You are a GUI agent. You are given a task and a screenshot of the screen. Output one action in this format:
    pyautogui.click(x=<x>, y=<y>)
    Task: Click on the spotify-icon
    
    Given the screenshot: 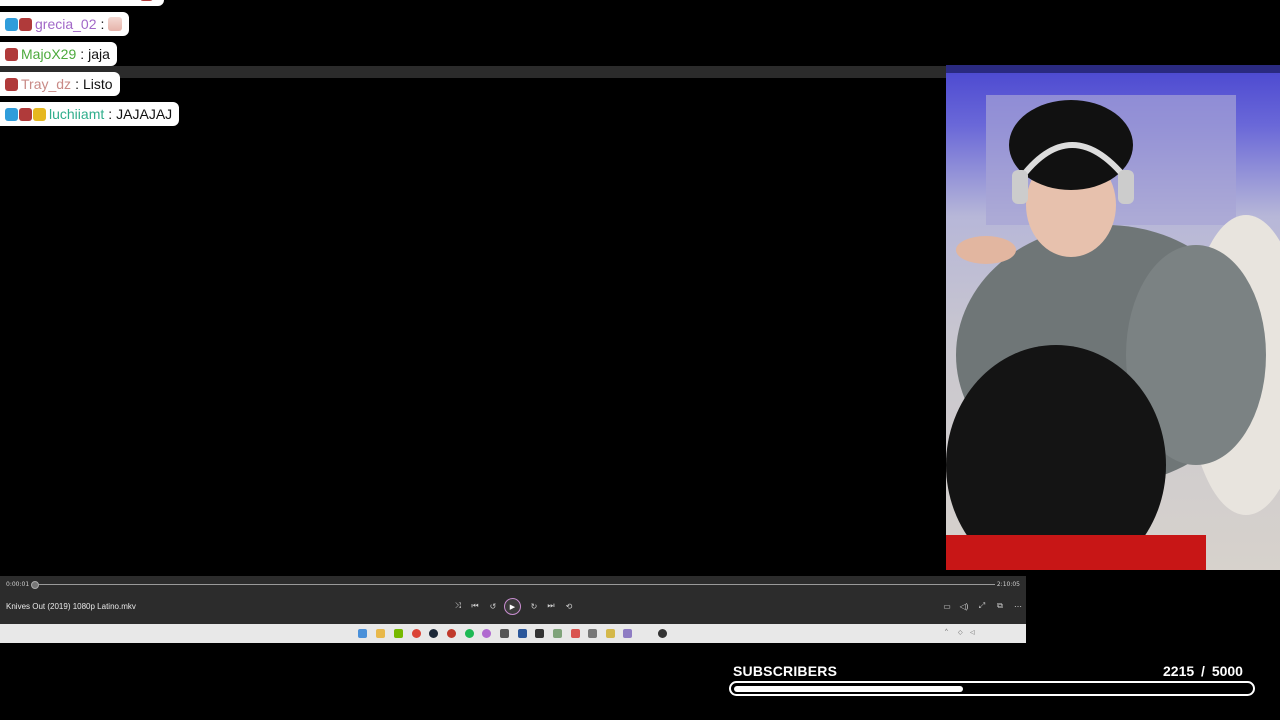 What is the action you would take?
    pyautogui.click(x=469, y=633)
    